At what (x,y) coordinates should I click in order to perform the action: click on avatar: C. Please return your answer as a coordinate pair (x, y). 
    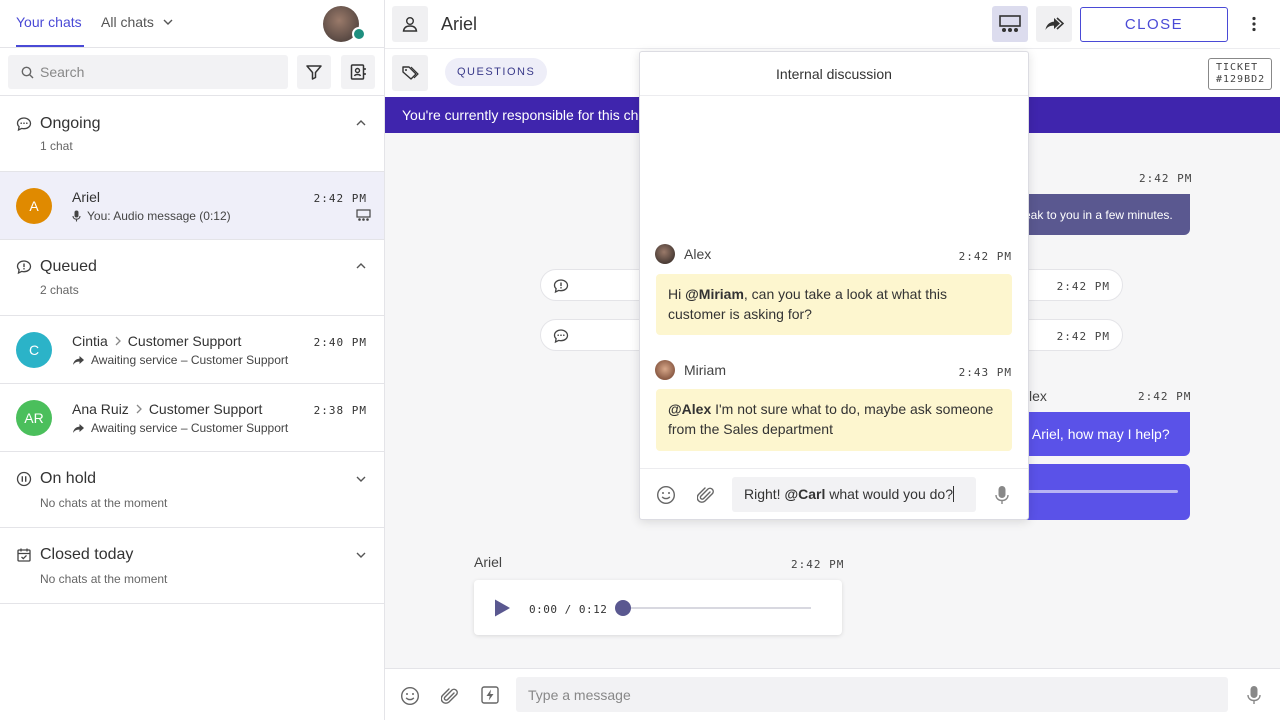
    Looking at the image, I should click on (34, 350).